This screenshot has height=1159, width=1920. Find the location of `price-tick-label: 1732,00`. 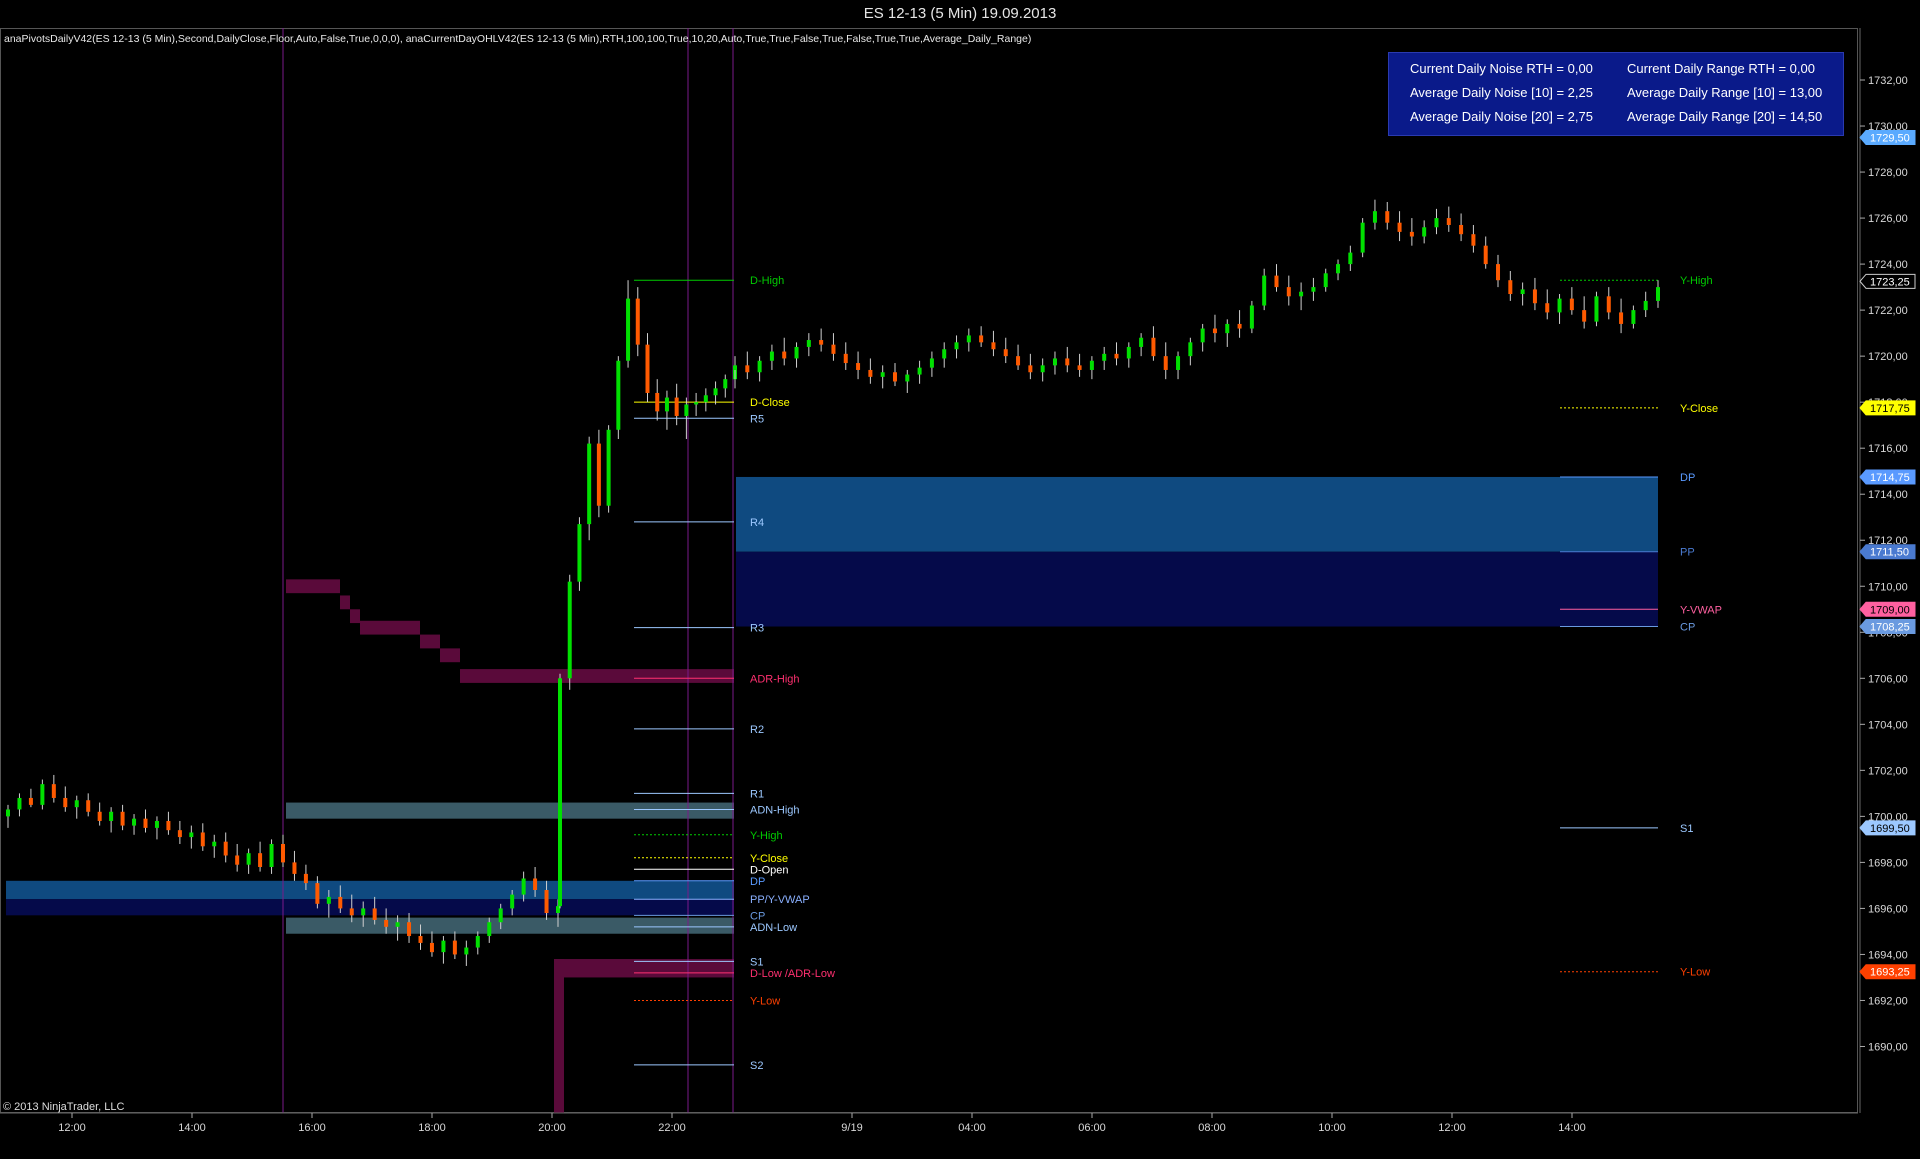

price-tick-label: 1732,00 is located at coordinates (1888, 81).